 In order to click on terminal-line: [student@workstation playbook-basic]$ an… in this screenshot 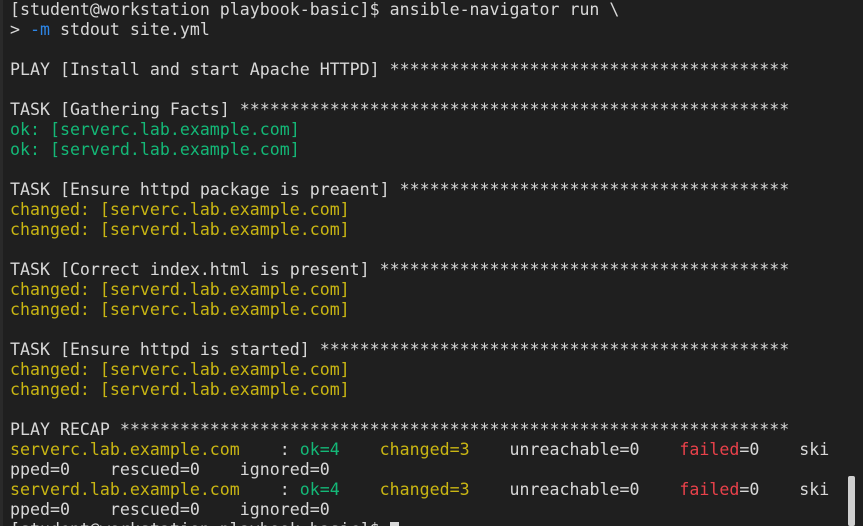, I will do `click(419, 10)`.